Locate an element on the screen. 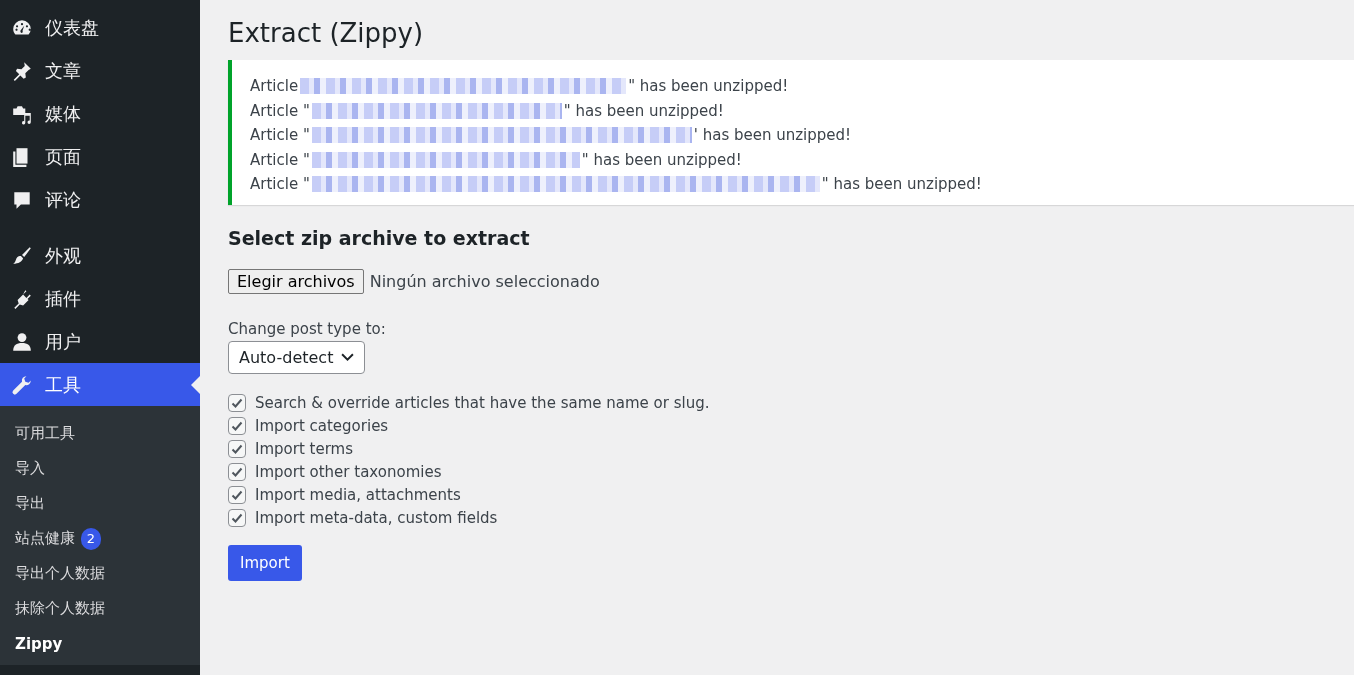  submenu-label: Zippy is located at coordinates (39, 643).